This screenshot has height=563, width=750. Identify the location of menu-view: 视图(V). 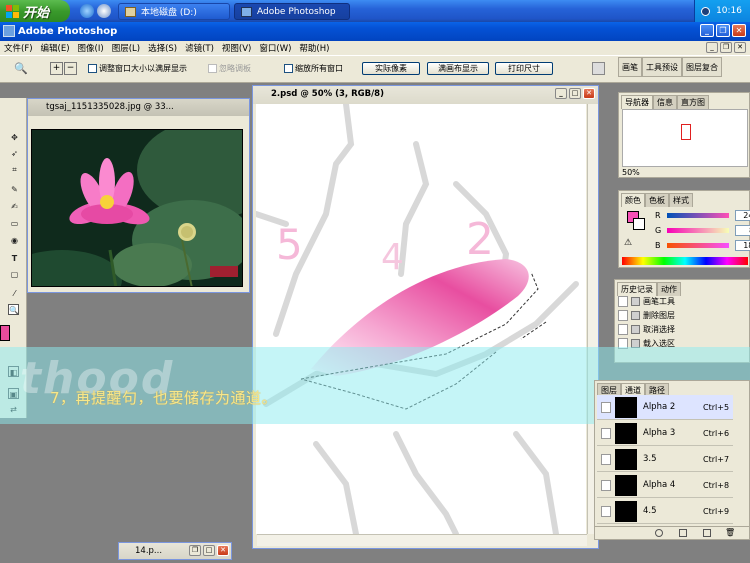
(236, 48).